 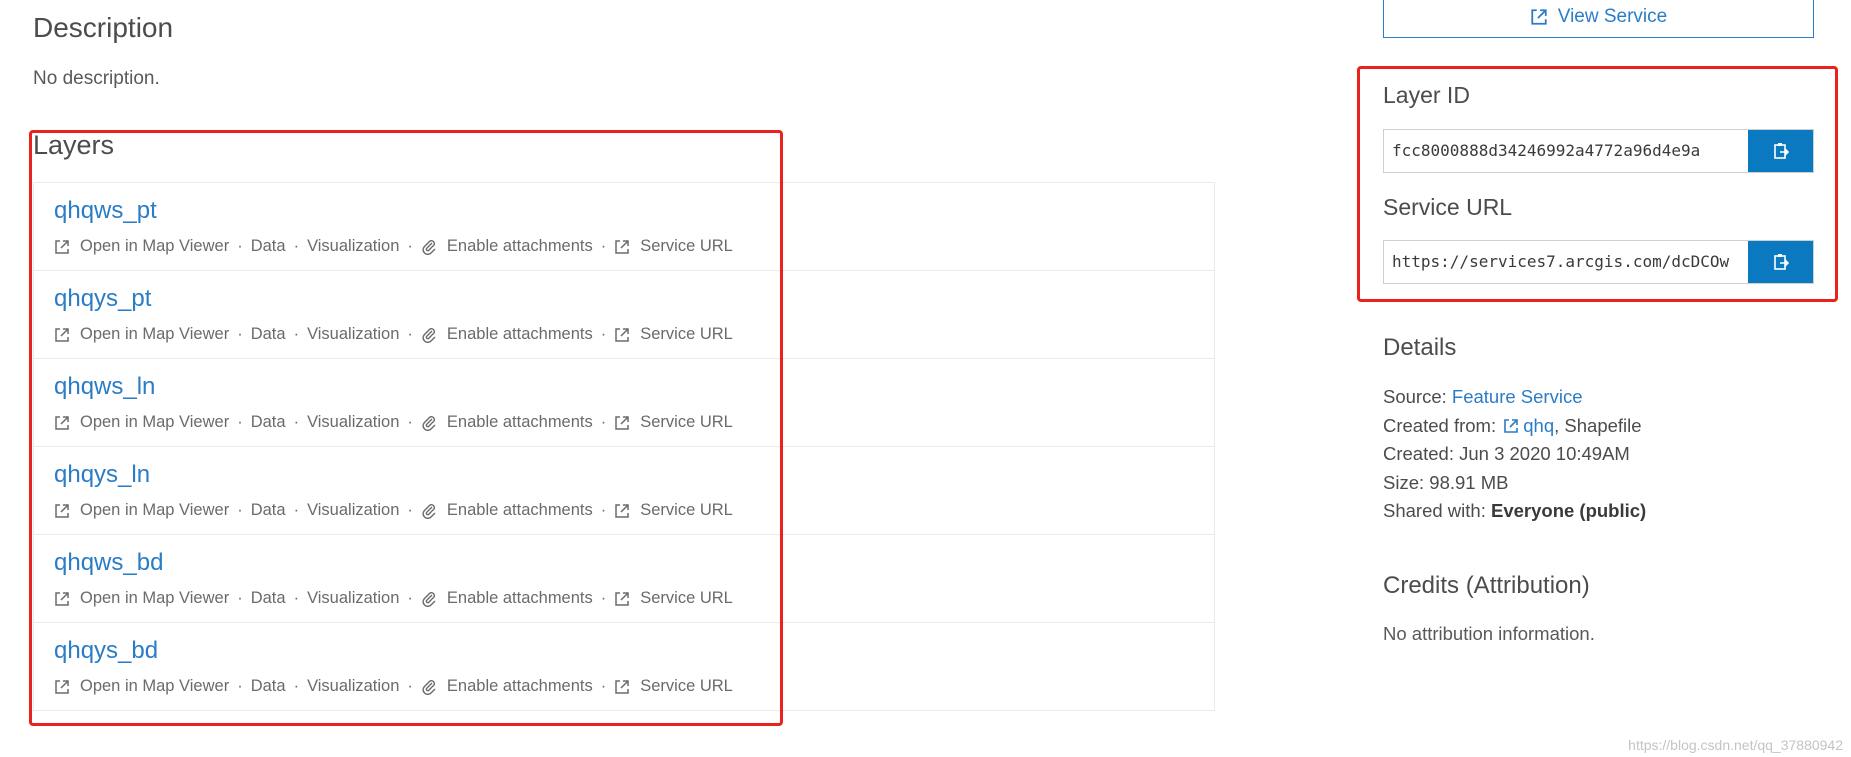 I want to click on description-title: Description, so click(x=103, y=27).